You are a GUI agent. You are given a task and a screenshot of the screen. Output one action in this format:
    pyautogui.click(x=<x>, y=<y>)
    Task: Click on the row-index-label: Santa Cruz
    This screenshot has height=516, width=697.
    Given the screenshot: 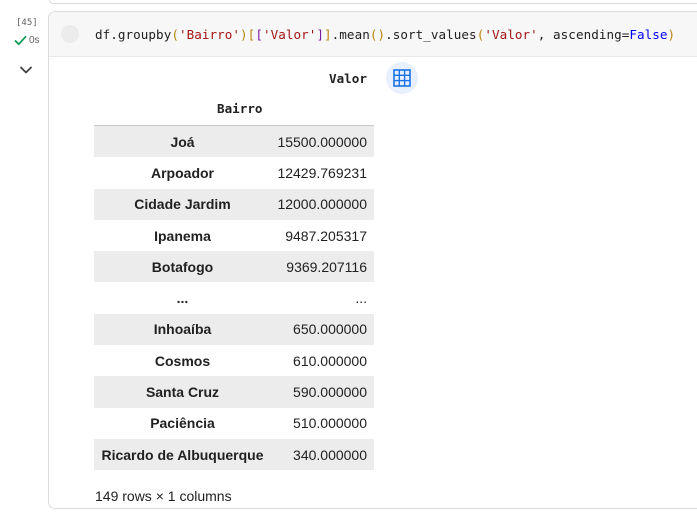 What is the action you would take?
    pyautogui.click(x=182, y=392)
    